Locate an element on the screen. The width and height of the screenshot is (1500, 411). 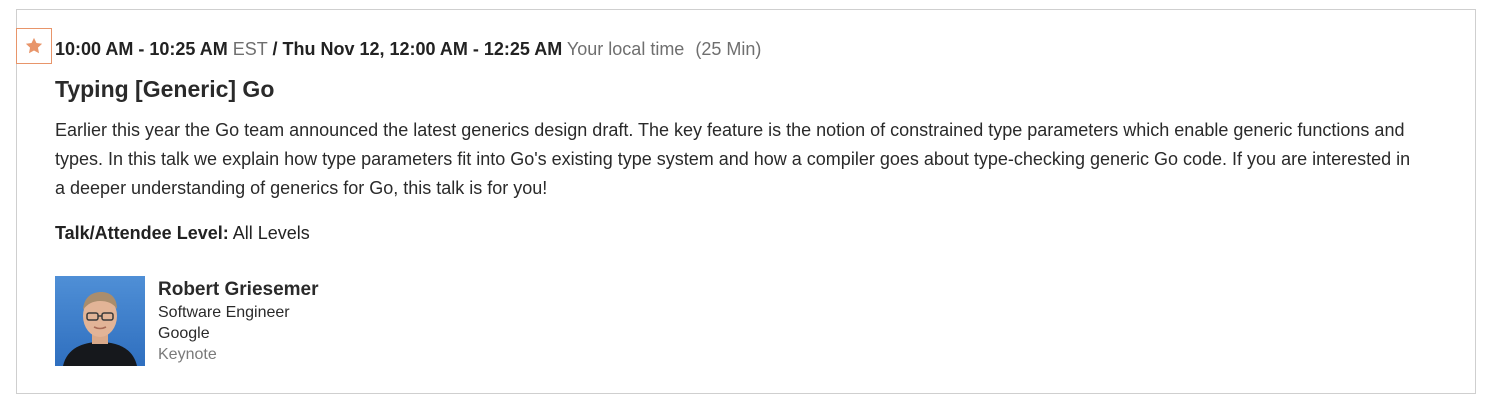
favorite-button is located at coordinates (34, 46).